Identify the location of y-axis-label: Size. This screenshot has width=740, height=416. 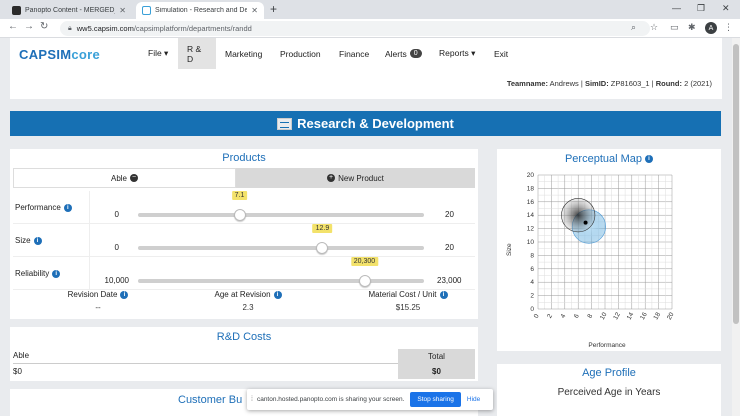
(509, 249).